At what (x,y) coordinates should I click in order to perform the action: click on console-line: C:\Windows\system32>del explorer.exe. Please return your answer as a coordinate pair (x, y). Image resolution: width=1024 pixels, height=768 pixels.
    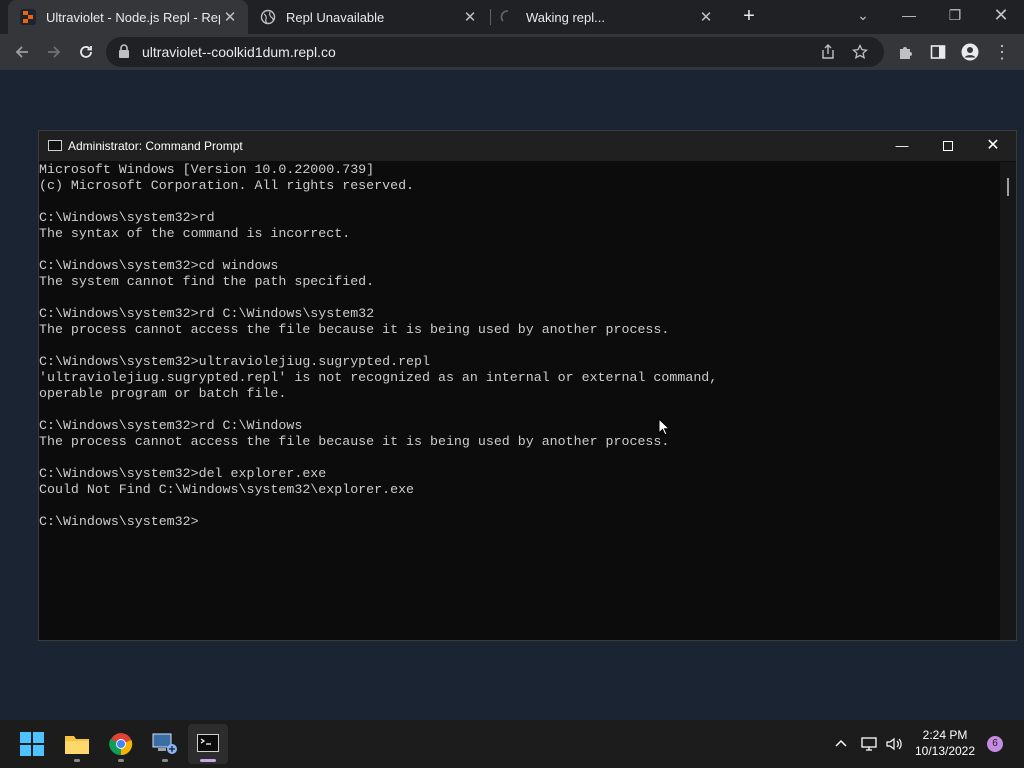
    Looking at the image, I should click on (183, 473).